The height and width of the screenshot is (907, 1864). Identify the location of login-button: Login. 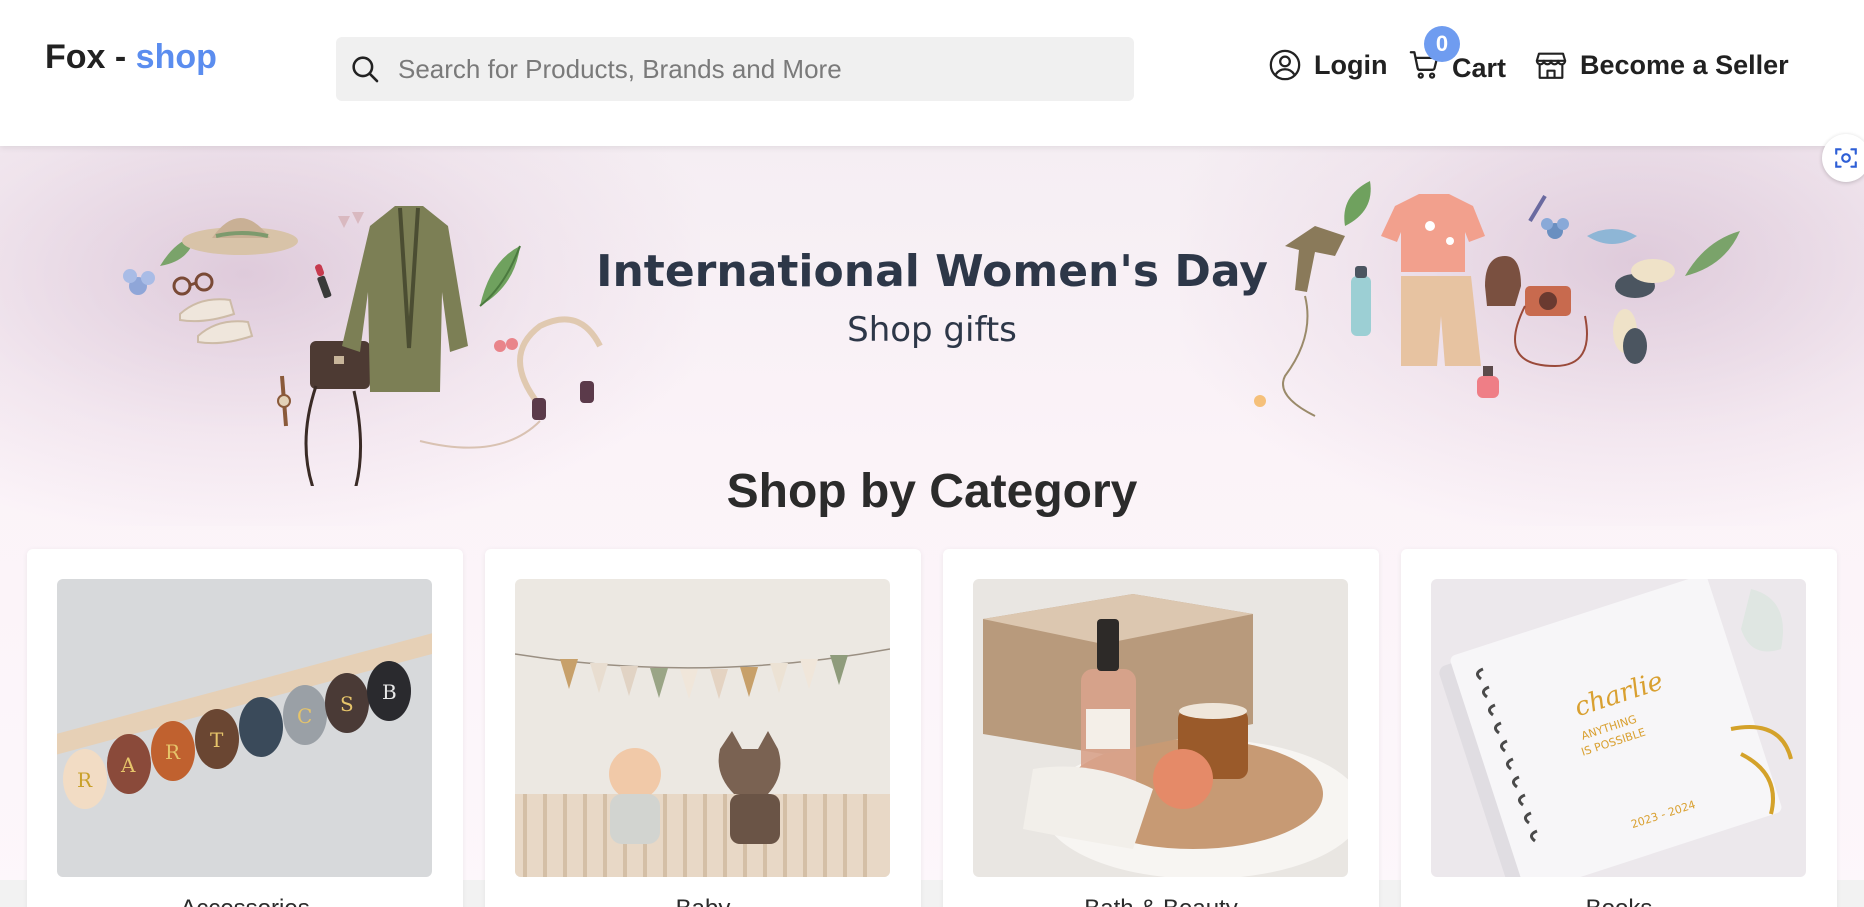
(1327, 65).